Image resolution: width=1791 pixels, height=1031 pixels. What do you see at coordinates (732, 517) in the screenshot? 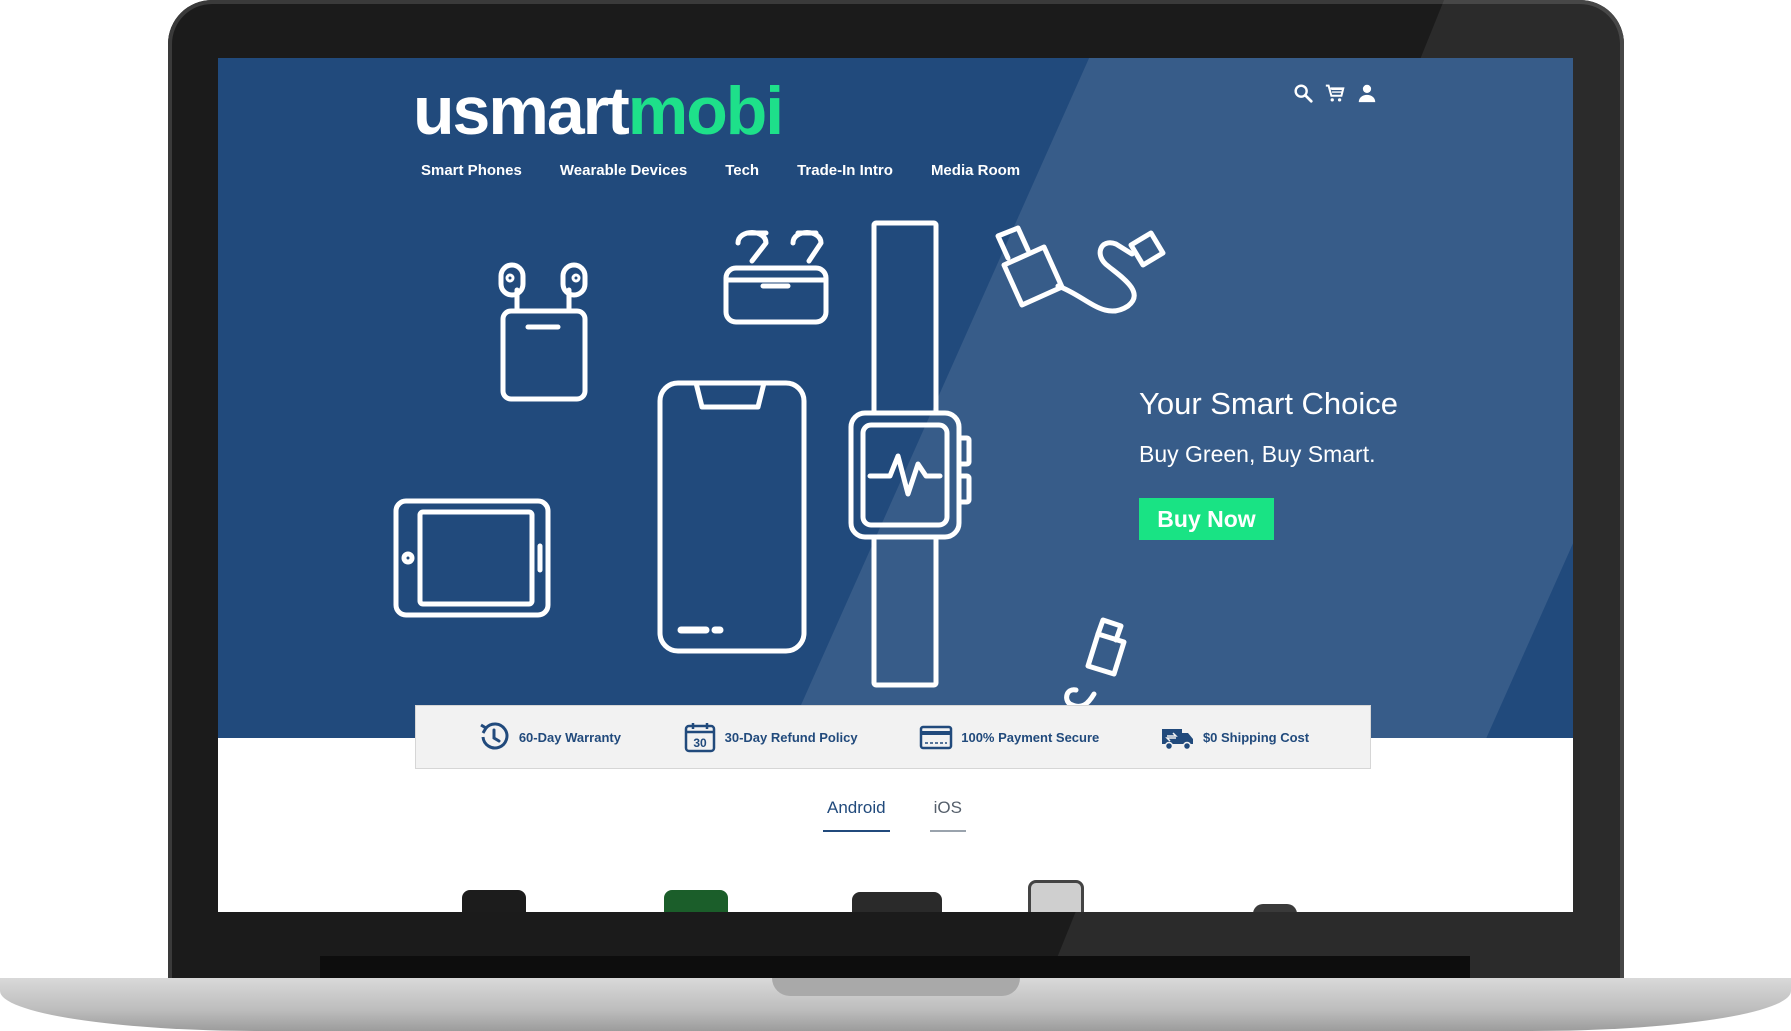
I see `smartphone-icon` at bounding box center [732, 517].